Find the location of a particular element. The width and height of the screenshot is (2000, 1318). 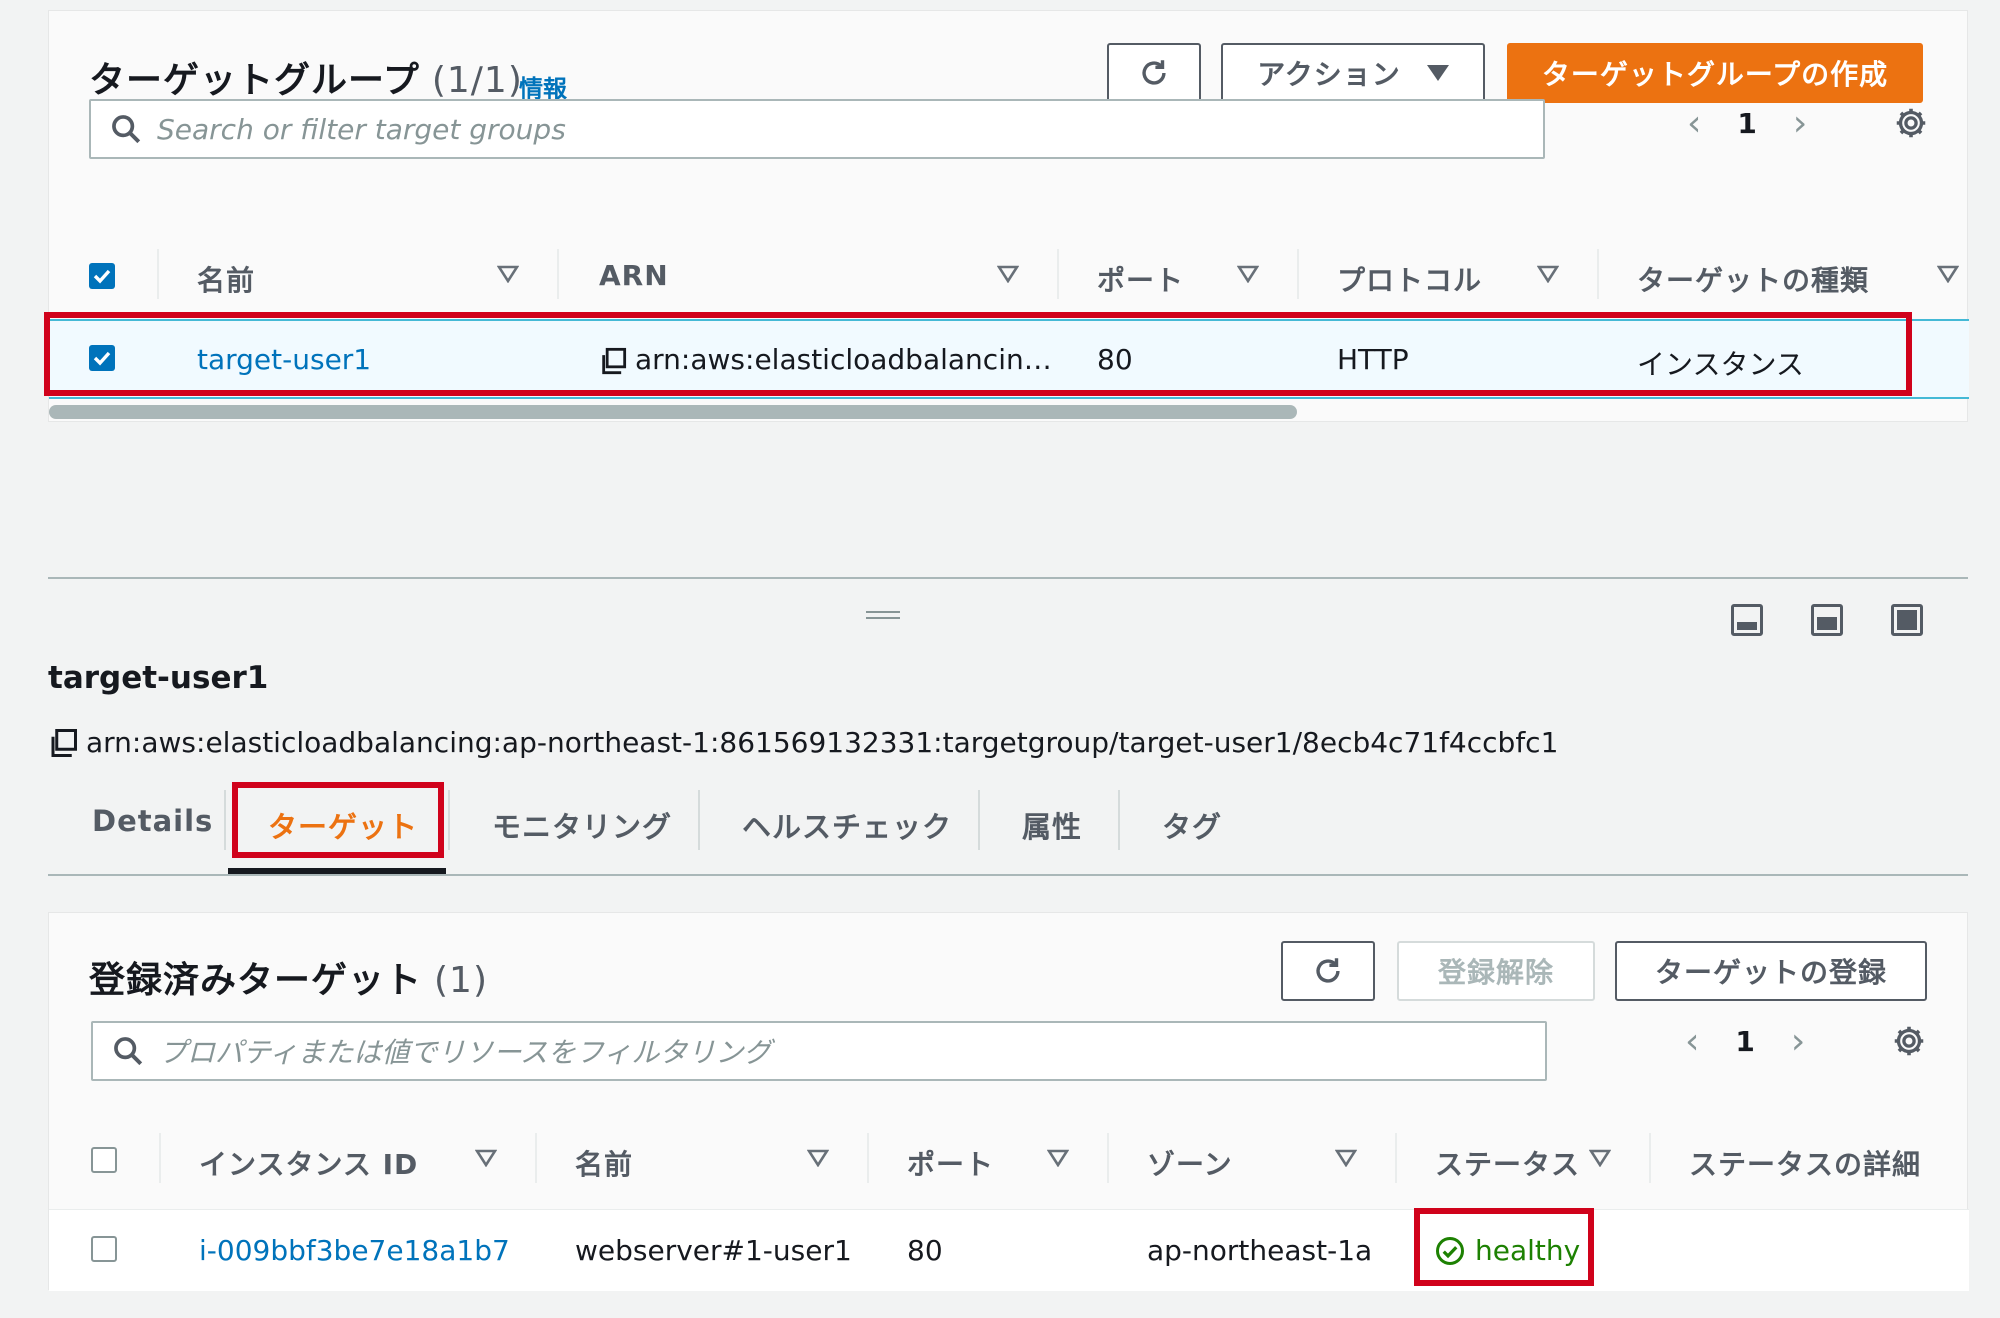

create-target-group-button: ターゲットグループの作成 is located at coordinates (1715, 73).